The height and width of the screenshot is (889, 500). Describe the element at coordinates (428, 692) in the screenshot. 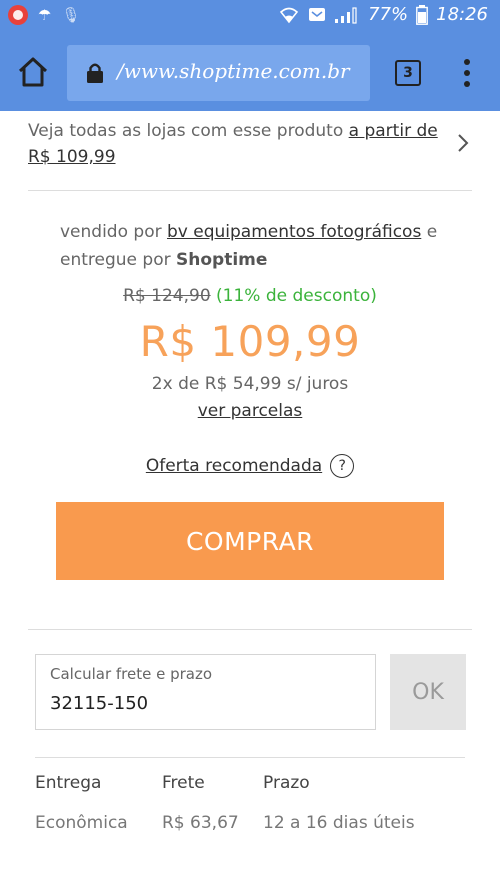

I see `freight-ok-button: OK` at that location.